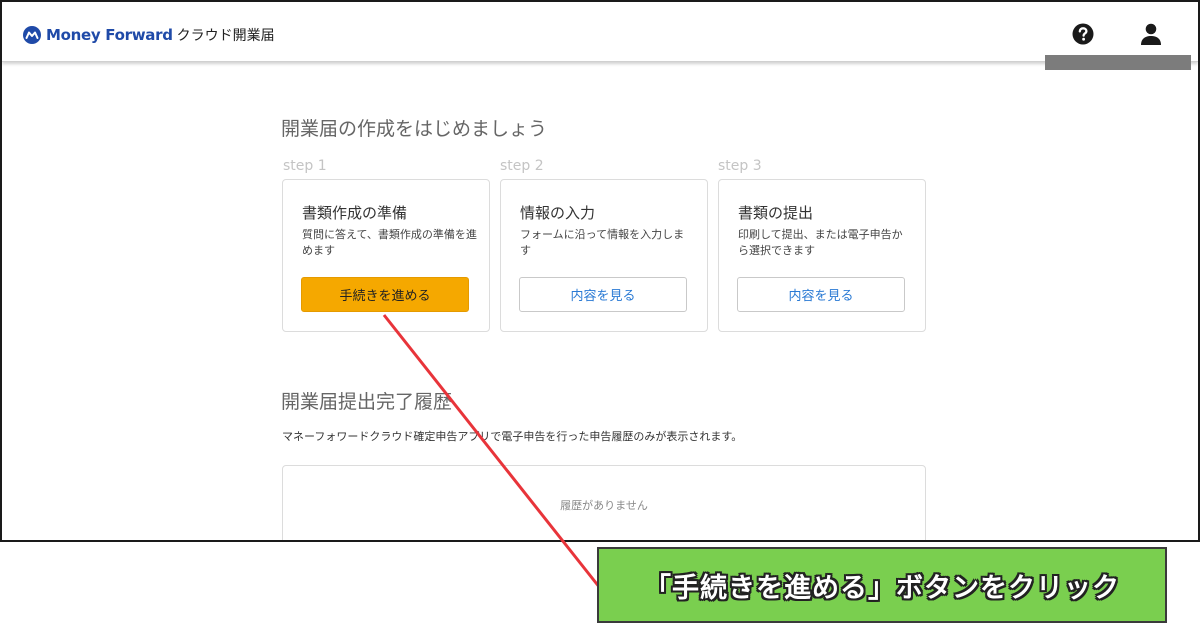 The height and width of the screenshot is (630, 1200). Describe the element at coordinates (821, 294) in the screenshot. I see `step-3-view-button: 内容を見る` at that location.